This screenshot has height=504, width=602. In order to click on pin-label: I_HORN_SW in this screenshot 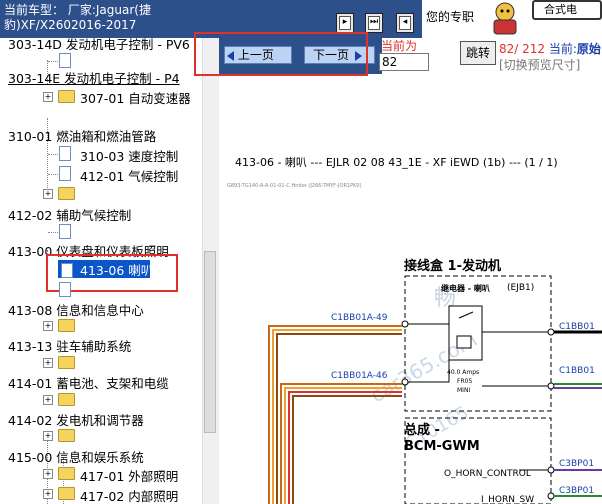, I will do `click(507, 499)`.